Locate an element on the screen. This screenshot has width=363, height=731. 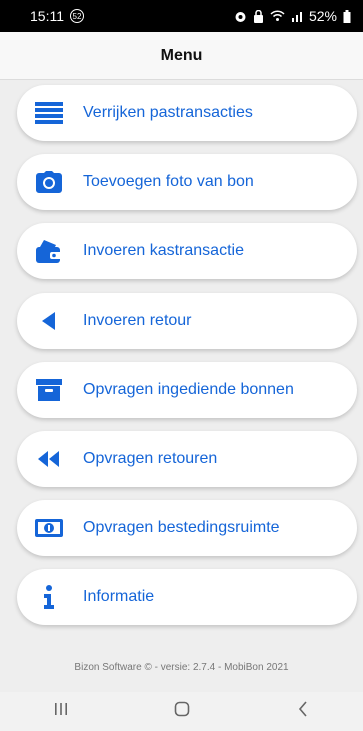
header: Menu is located at coordinates (181, 56).